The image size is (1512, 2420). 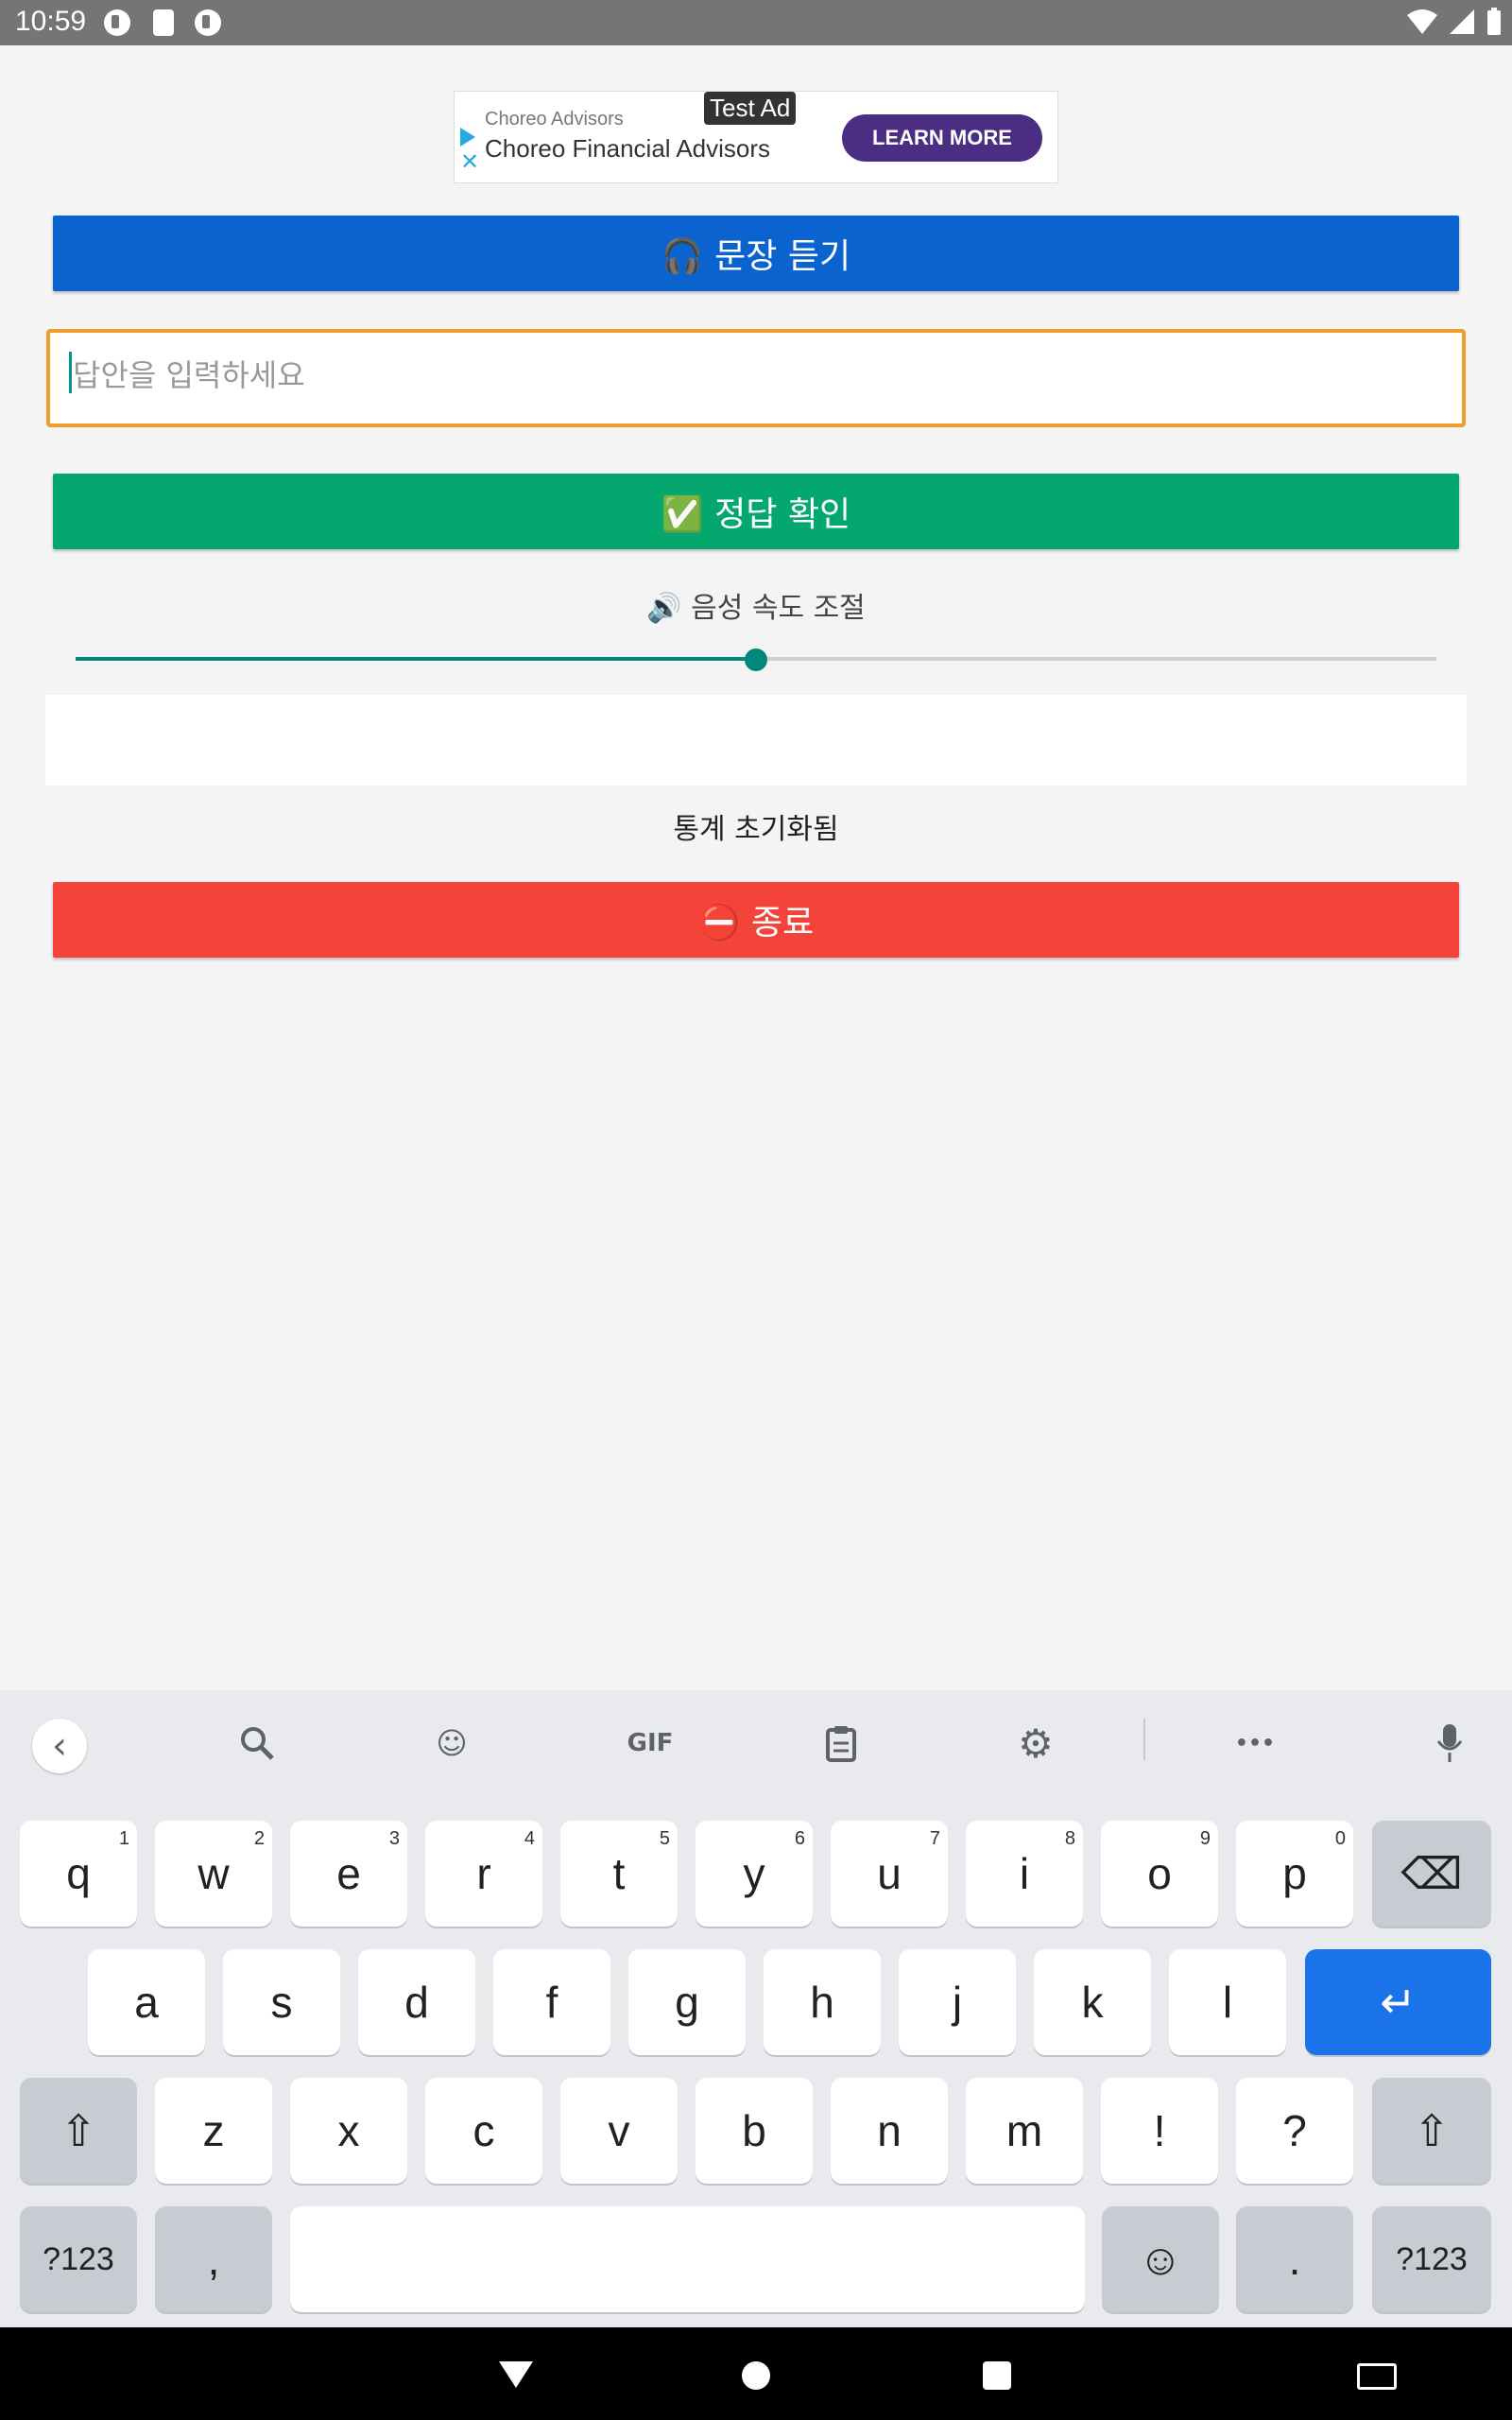 I want to click on speed-slider, so click(x=756, y=659).